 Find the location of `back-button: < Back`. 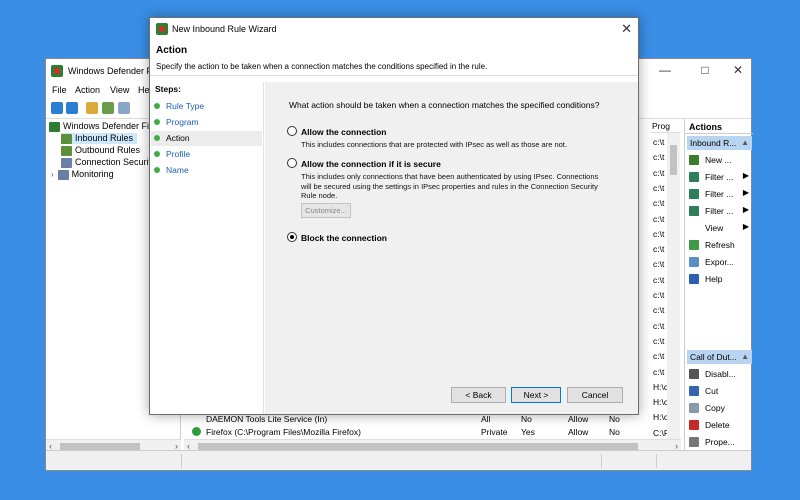

back-button: < Back is located at coordinates (478, 395).